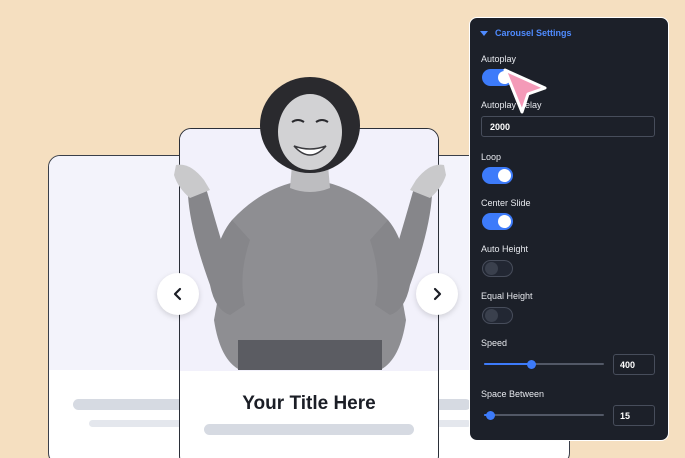 Image resolution: width=685 pixels, height=458 pixels. Describe the element at coordinates (525, 91) in the screenshot. I see `pointer-cursor-icon` at that location.